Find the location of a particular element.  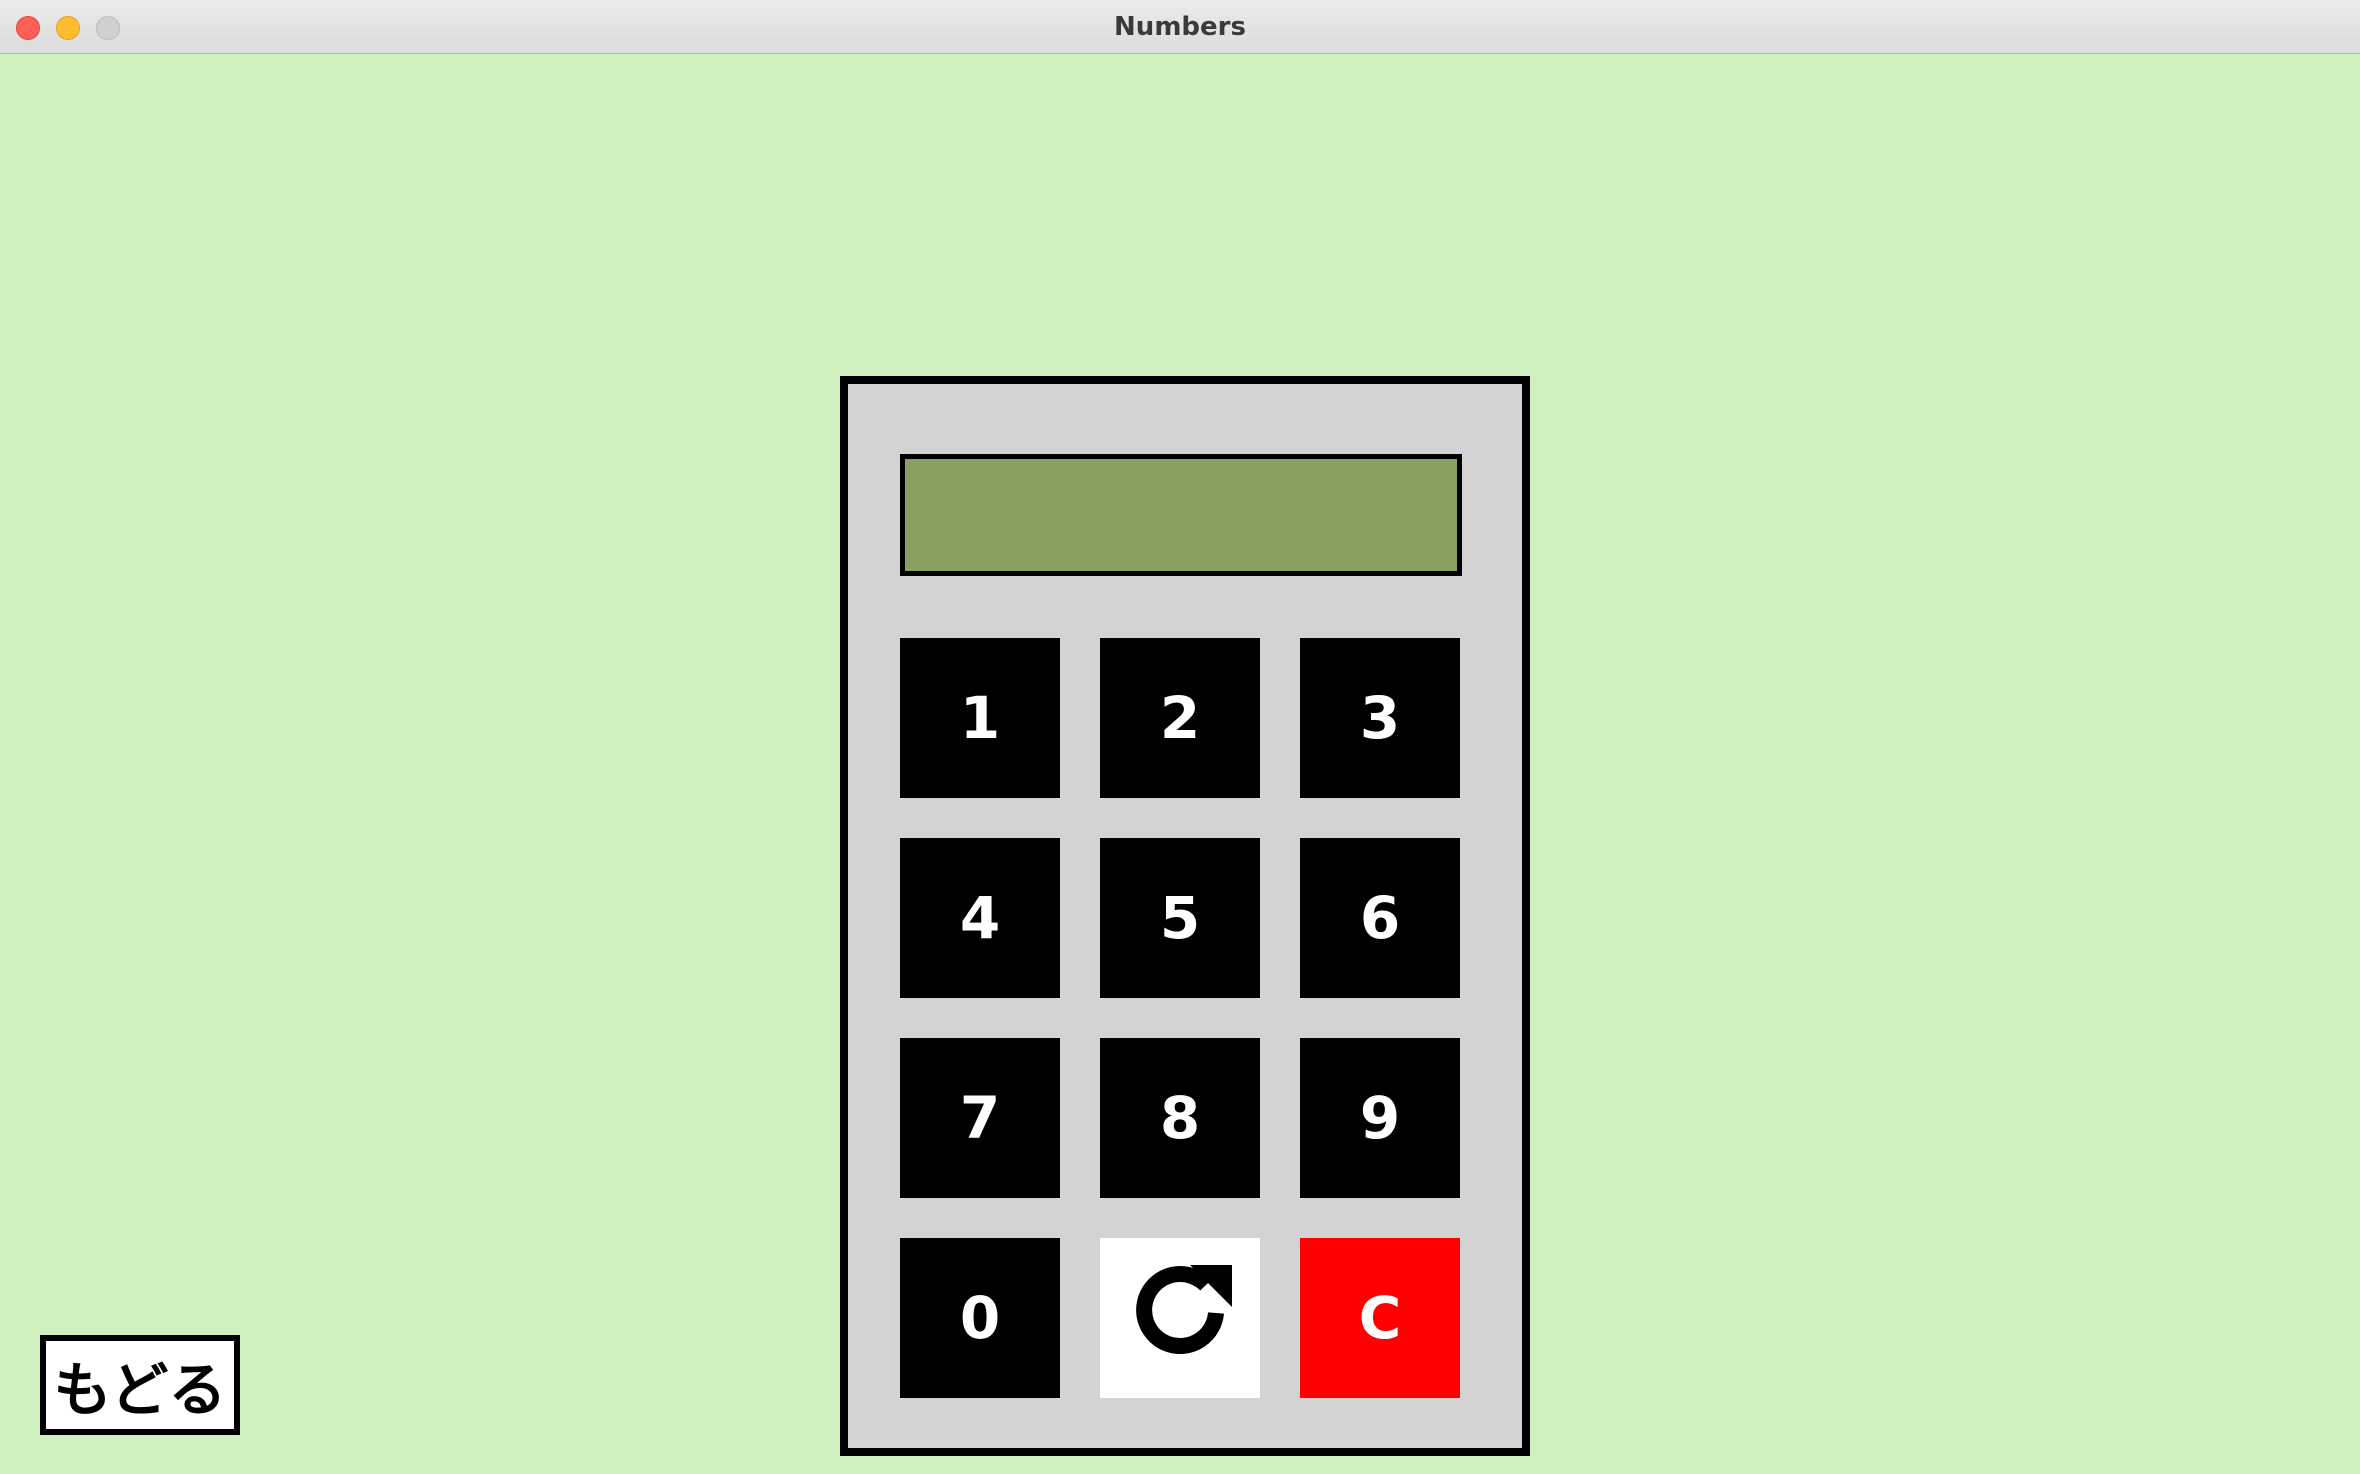

back-button: もどる is located at coordinates (140, 1385).